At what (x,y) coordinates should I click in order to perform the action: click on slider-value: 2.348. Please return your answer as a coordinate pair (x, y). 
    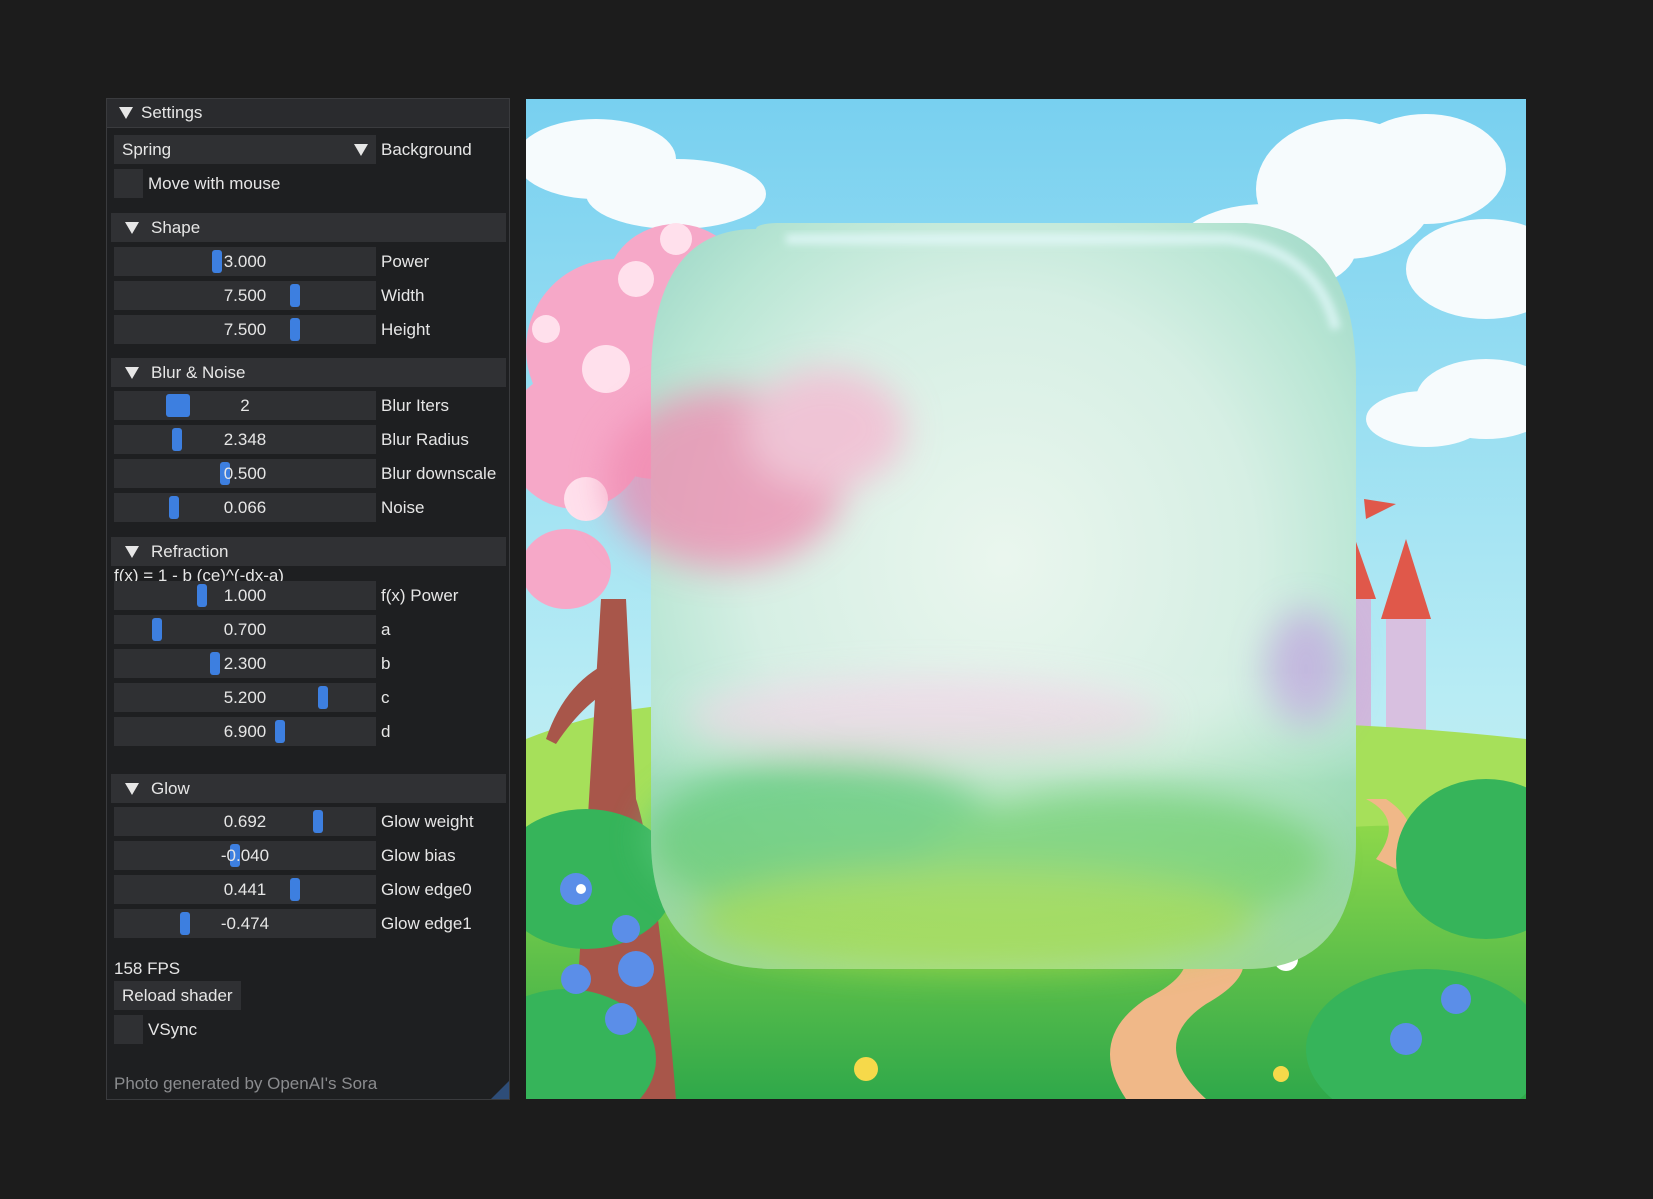
    Looking at the image, I should click on (245, 439).